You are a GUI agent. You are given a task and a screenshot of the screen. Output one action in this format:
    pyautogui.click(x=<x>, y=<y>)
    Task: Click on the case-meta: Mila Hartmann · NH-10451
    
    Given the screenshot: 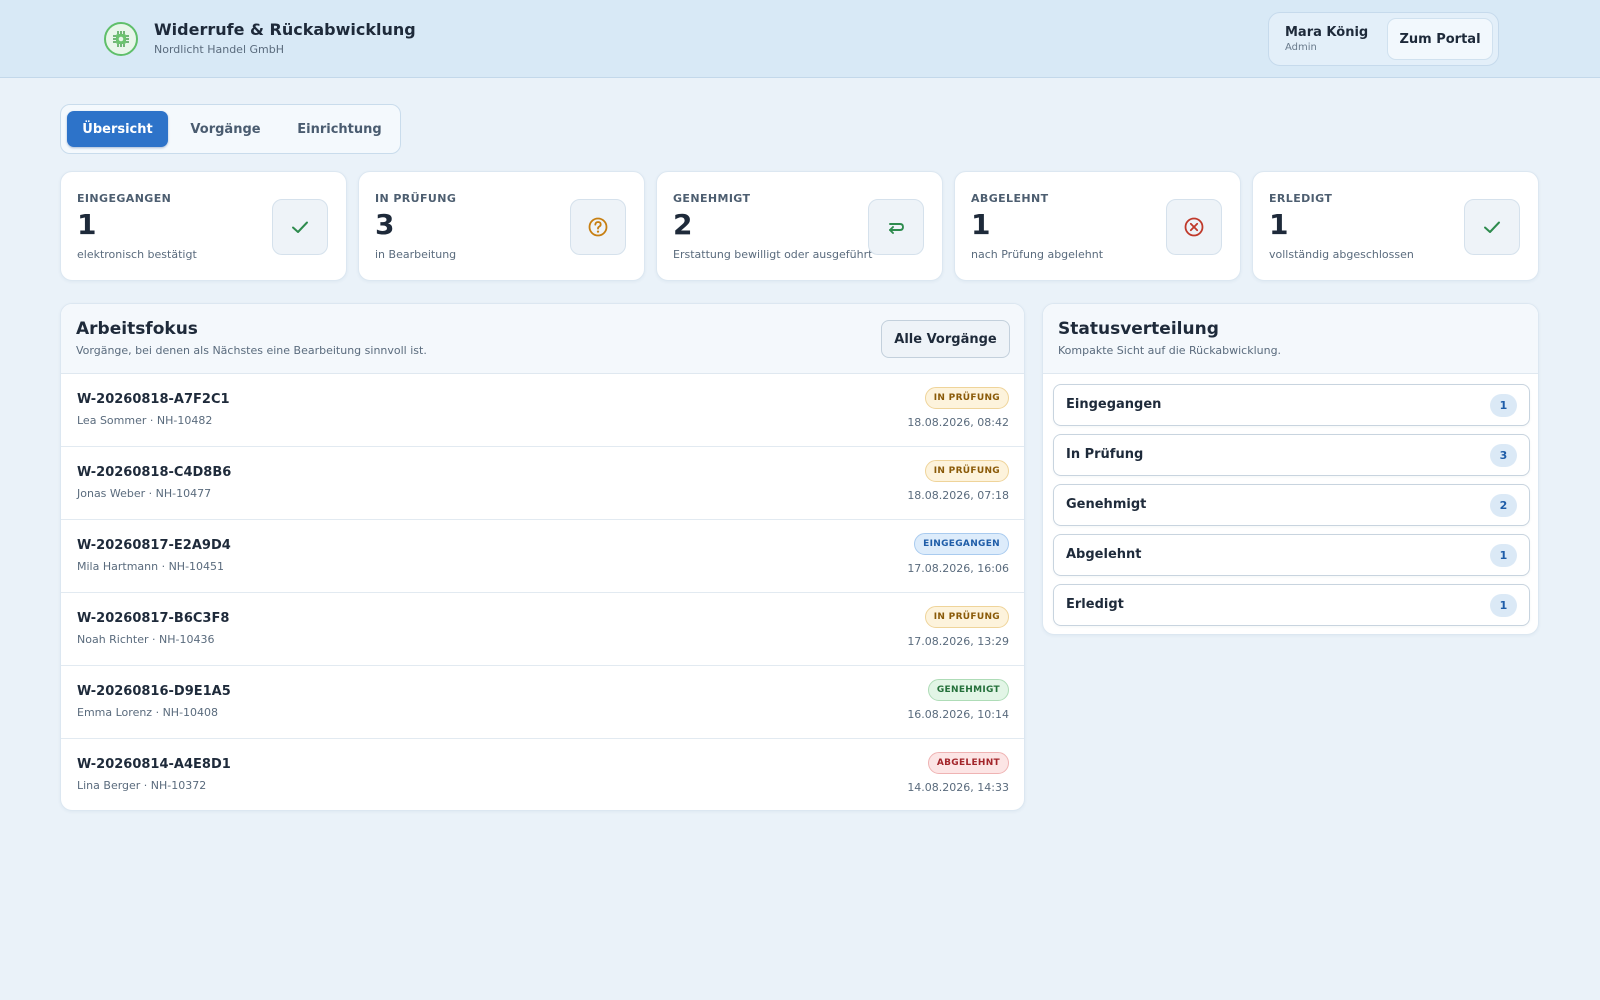 What is the action you would take?
    pyautogui.click(x=151, y=566)
    